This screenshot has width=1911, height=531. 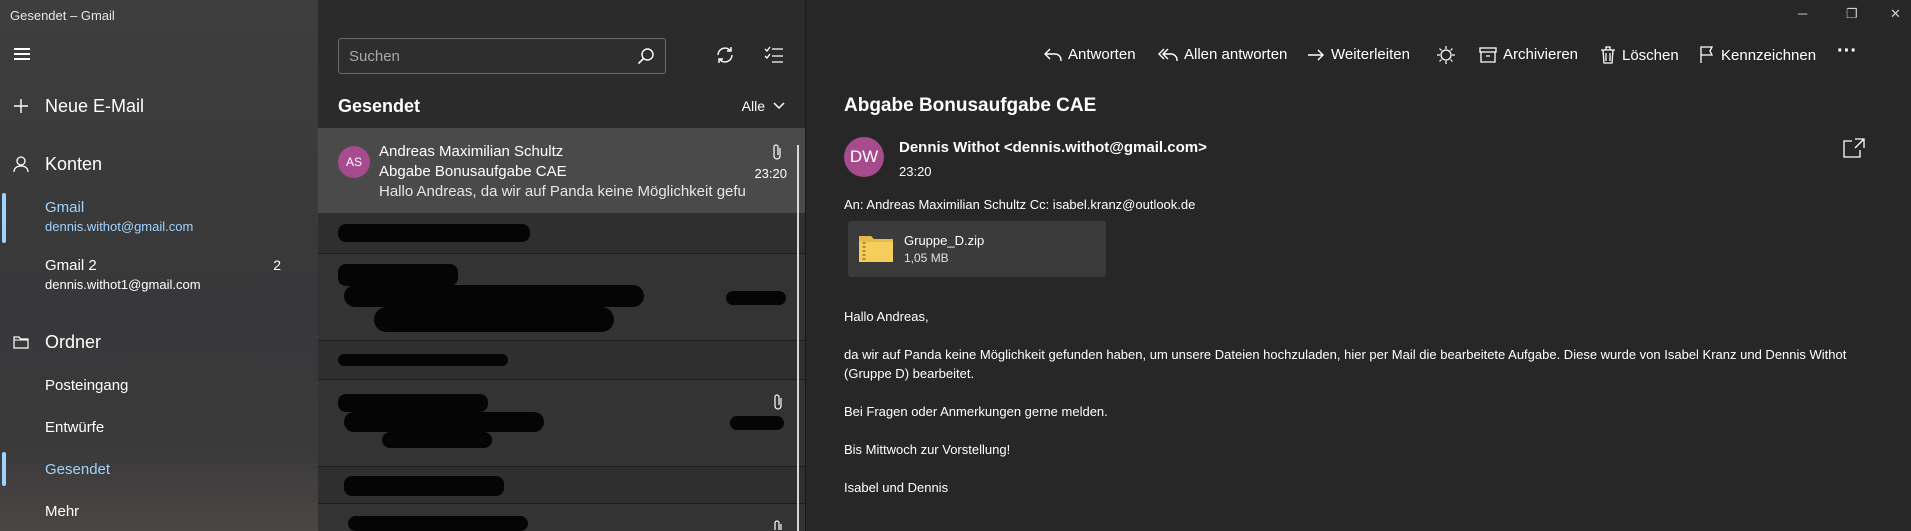 I want to click on sender-avatar: DW, so click(x=864, y=157).